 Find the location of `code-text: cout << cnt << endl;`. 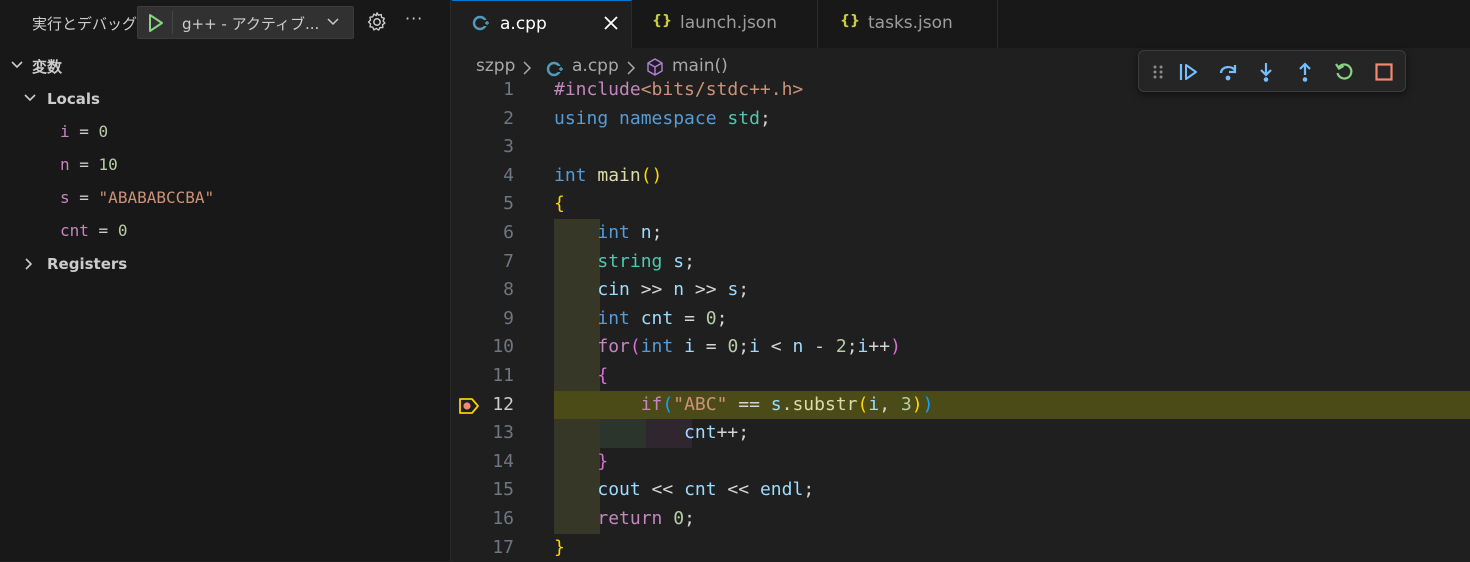

code-text: cout << cnt << endl; is located at coordinates (684, 490).